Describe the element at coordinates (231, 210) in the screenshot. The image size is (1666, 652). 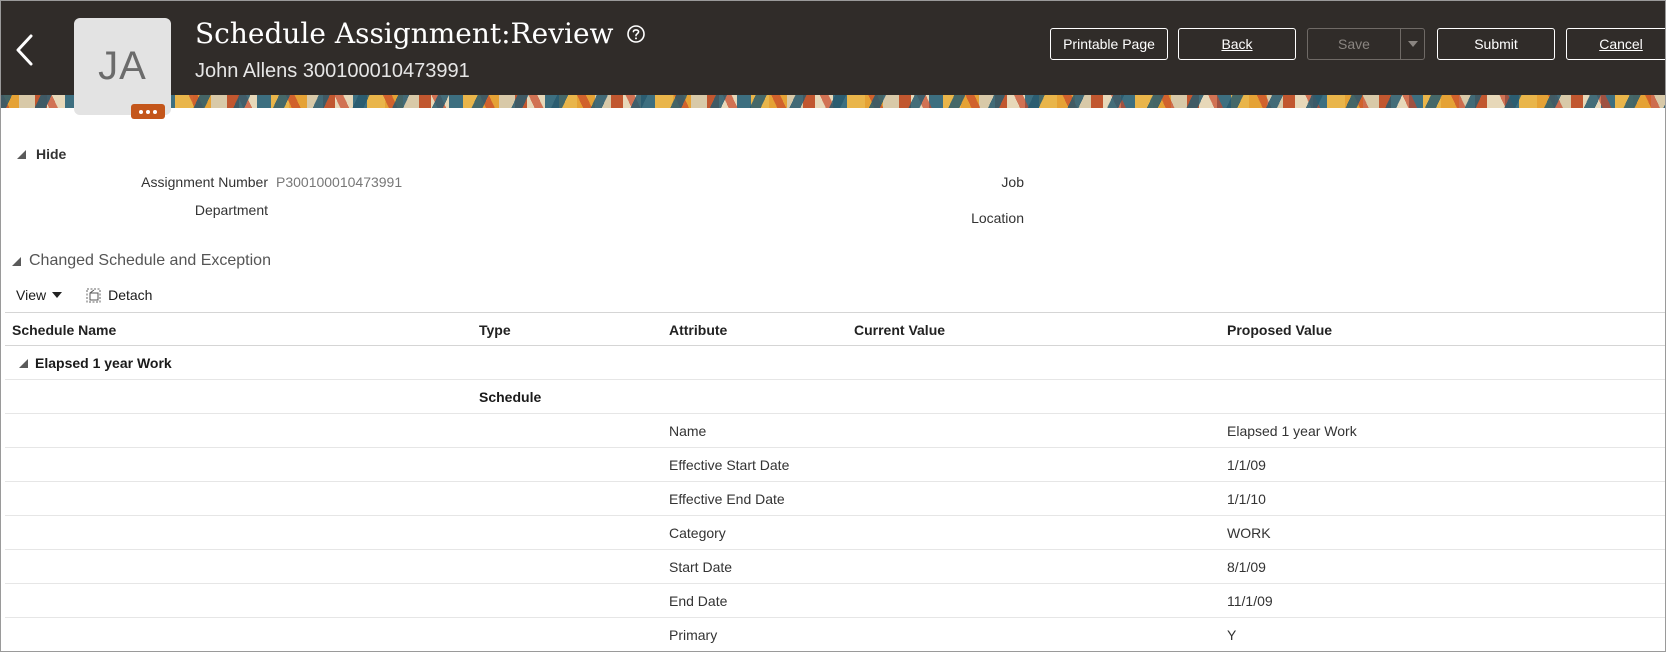
I see `department-label: Department` at that location.